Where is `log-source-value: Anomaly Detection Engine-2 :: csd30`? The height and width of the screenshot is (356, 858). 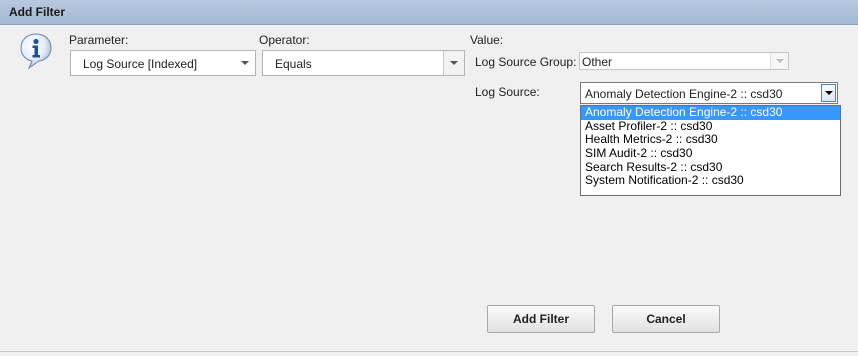
log-source-value: Anomaly Detection Engine-2 :: csd30 is located at coordinates (684, 94).